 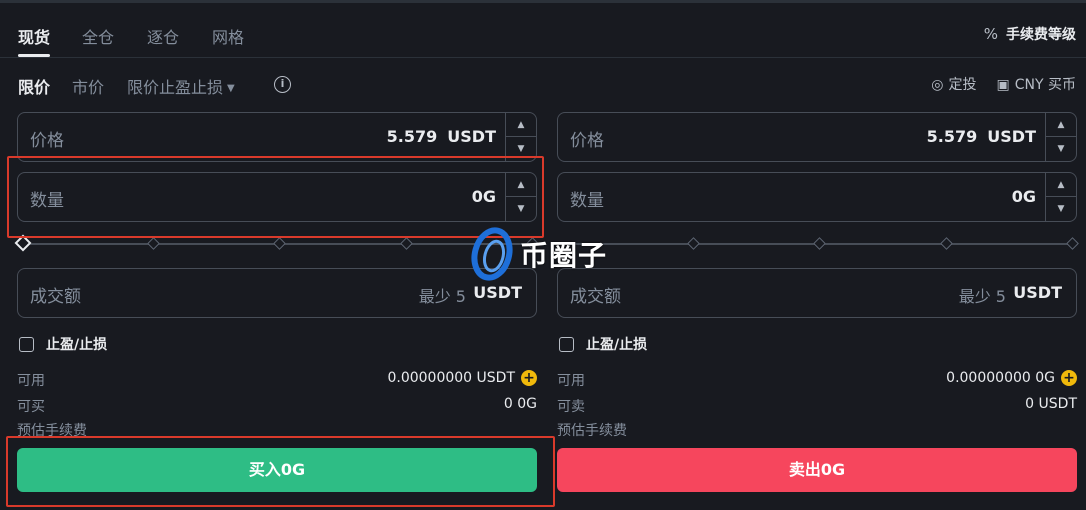 What do you see at coordinates (31, 407) in the screenshot?
I see `buy-max-label: 可买` at bounding box center [31, 407].